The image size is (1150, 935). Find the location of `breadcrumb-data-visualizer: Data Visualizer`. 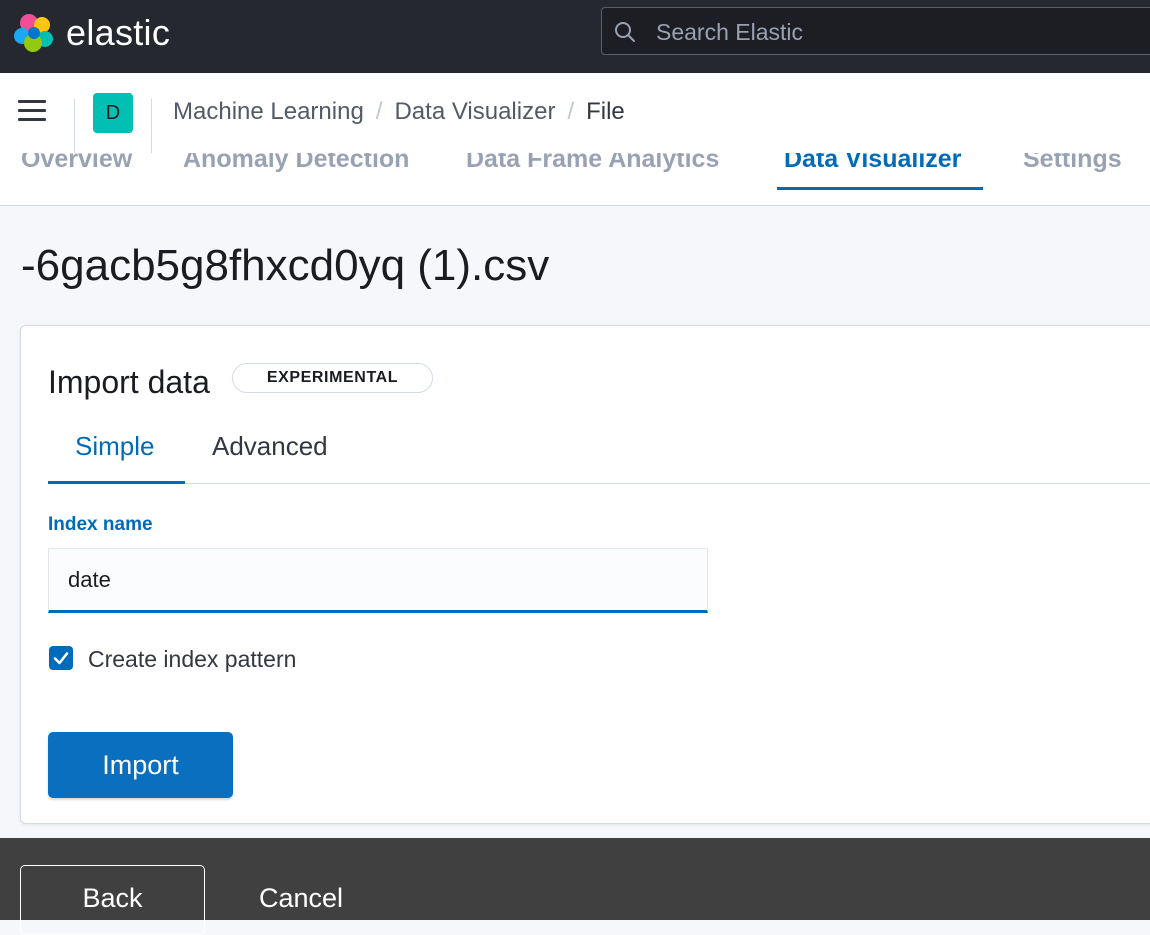

breadcrumb-data-visualizer: Data Visualizer is located at coordinates (474, 111).